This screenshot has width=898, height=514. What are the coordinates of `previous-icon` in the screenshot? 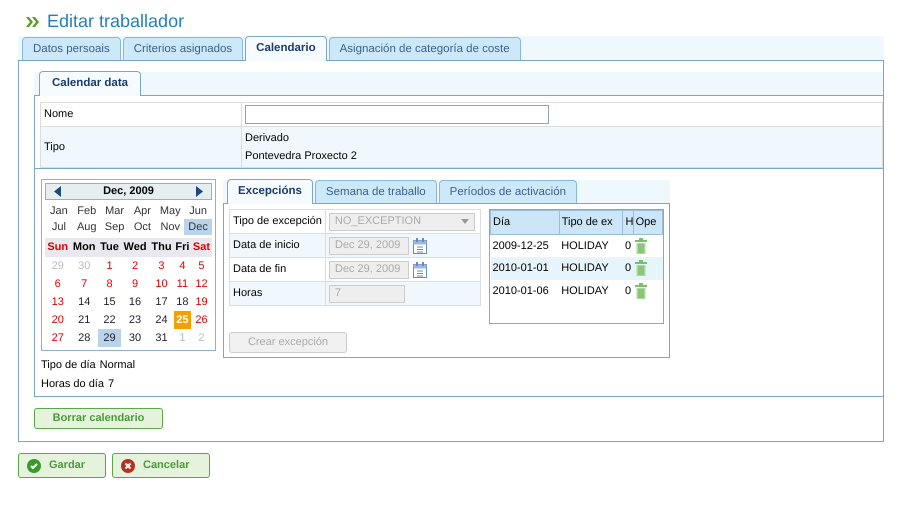 It's located at (57, 191).